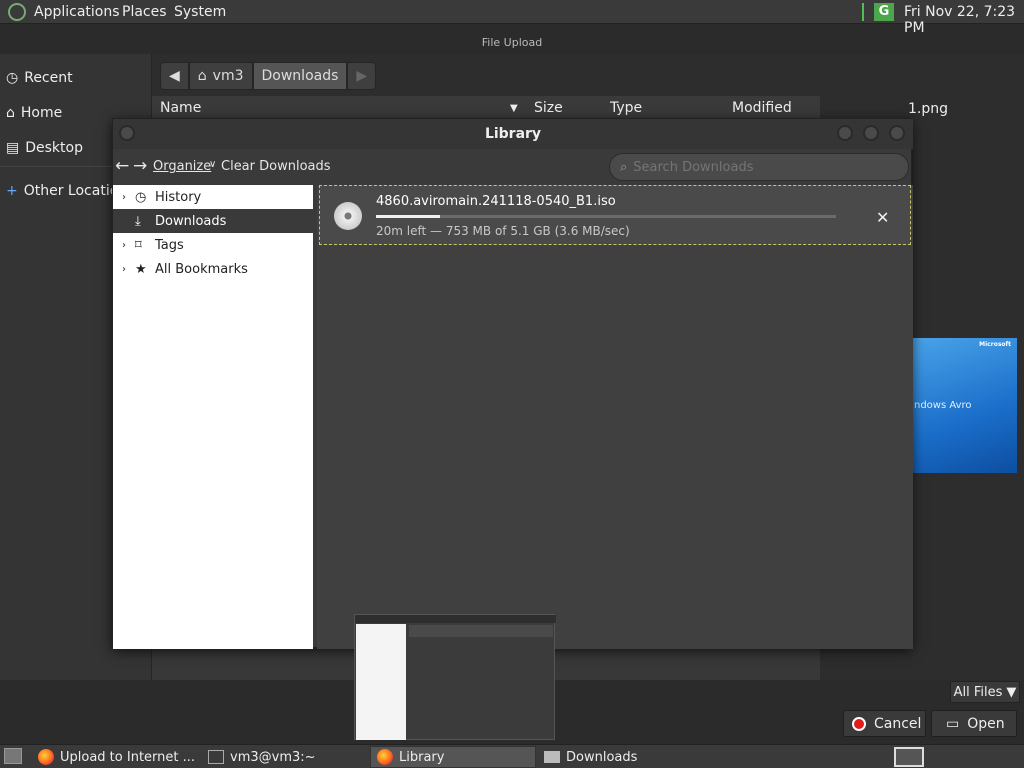 The image size is (1024, 768). I want to click on clock: Fri Nov 22, 7:23 PM, so click(964, 20).